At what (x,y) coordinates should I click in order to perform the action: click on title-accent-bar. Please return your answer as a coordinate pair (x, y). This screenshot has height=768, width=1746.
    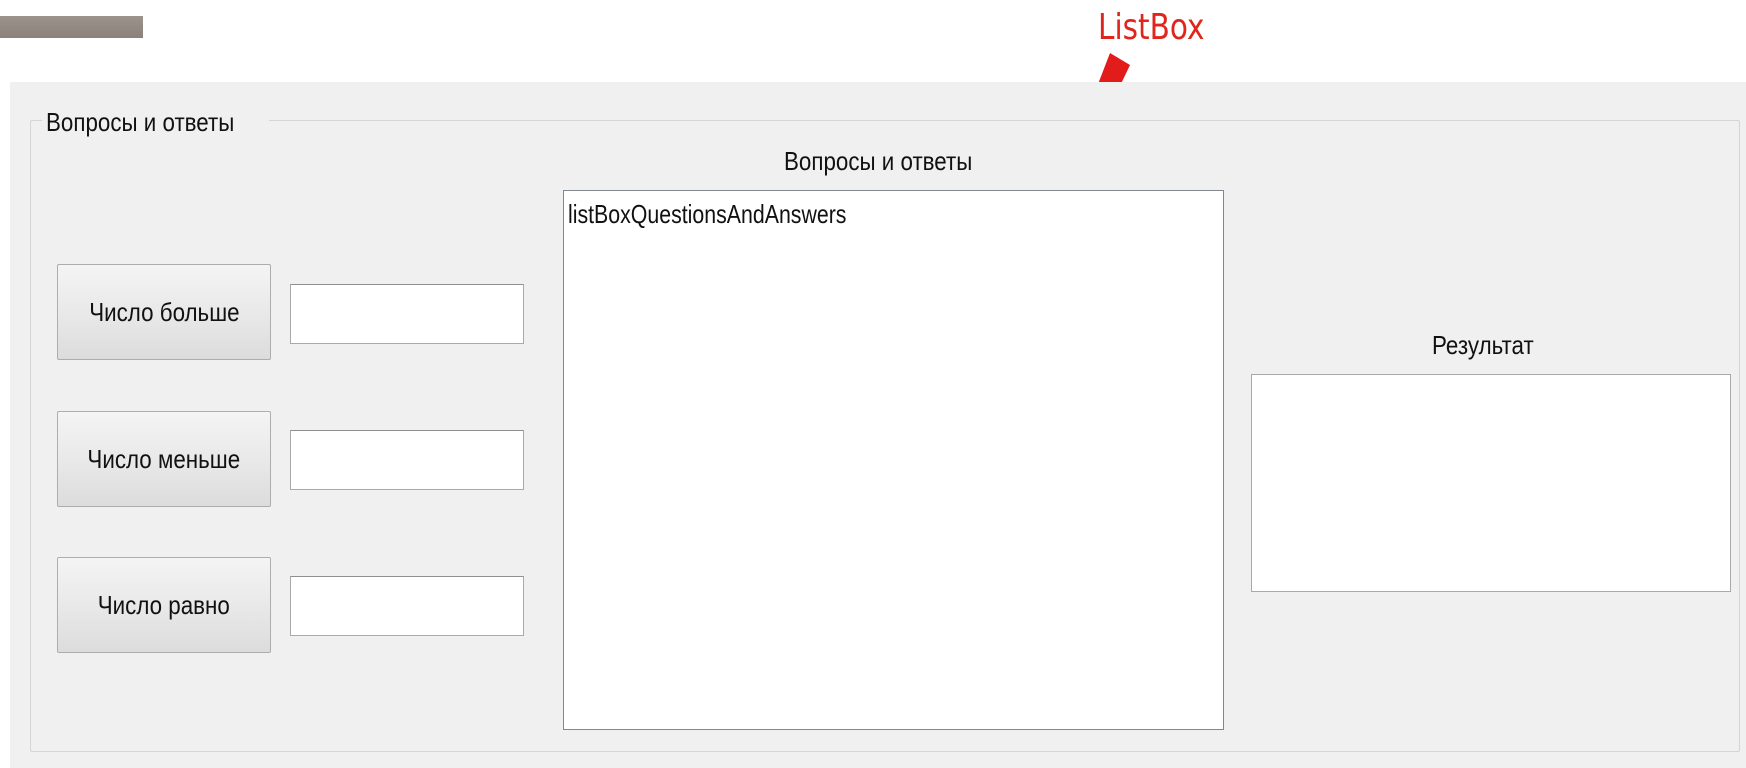
    Looking at the image, I should click on (71, 27).